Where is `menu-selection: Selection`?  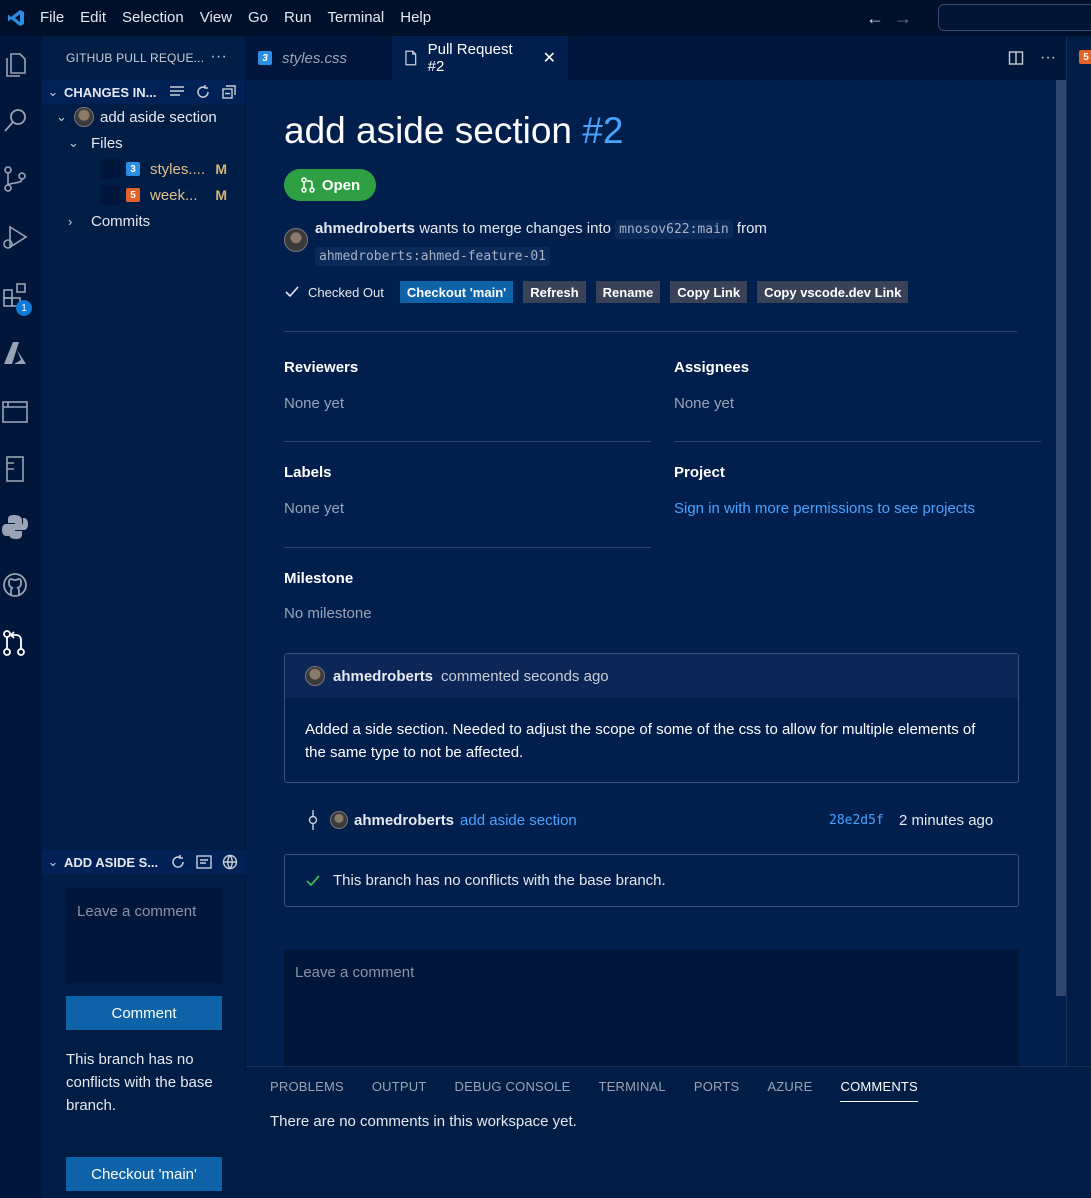
menu-selection: Selection is located at coordinates (153, 18).